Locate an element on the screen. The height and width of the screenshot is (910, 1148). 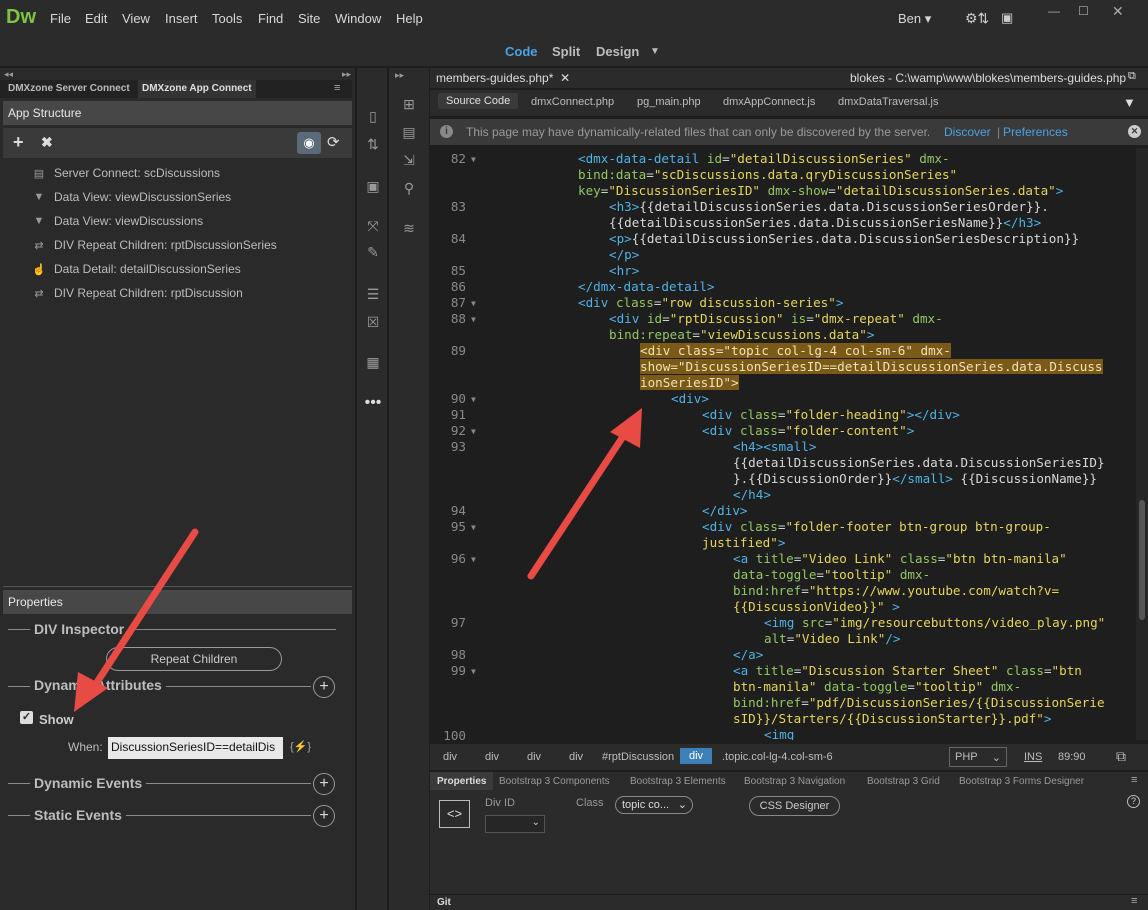
discover-link: Discover is located at coordinates (967, 132).